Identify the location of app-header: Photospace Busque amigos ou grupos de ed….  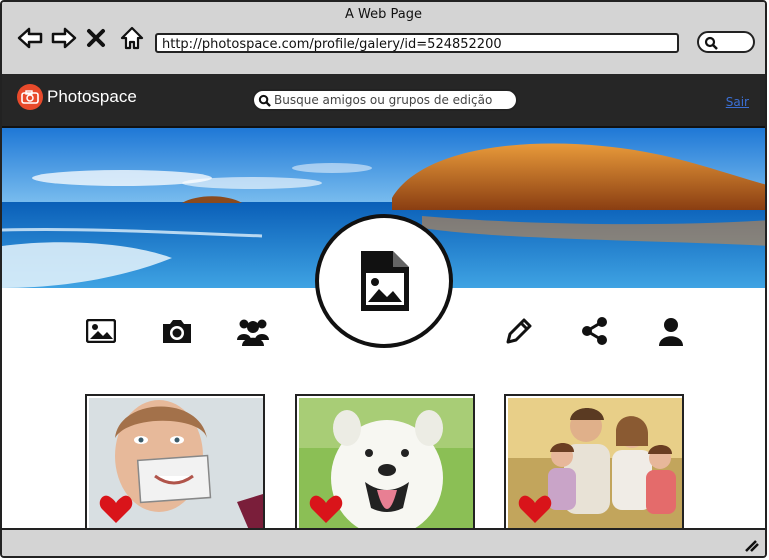
(383, 101).